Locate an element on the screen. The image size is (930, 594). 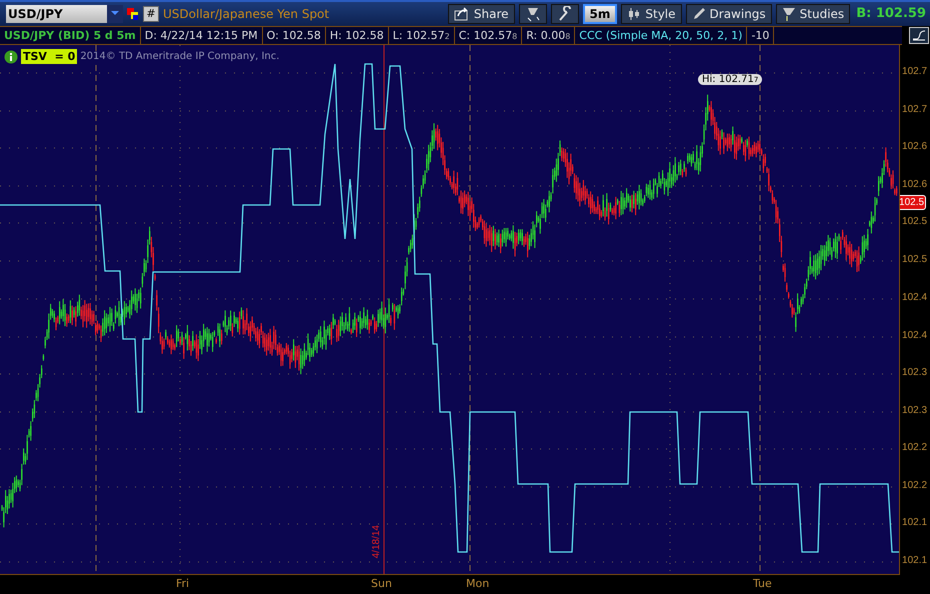
share-icon is located at coordinates (462, 13).